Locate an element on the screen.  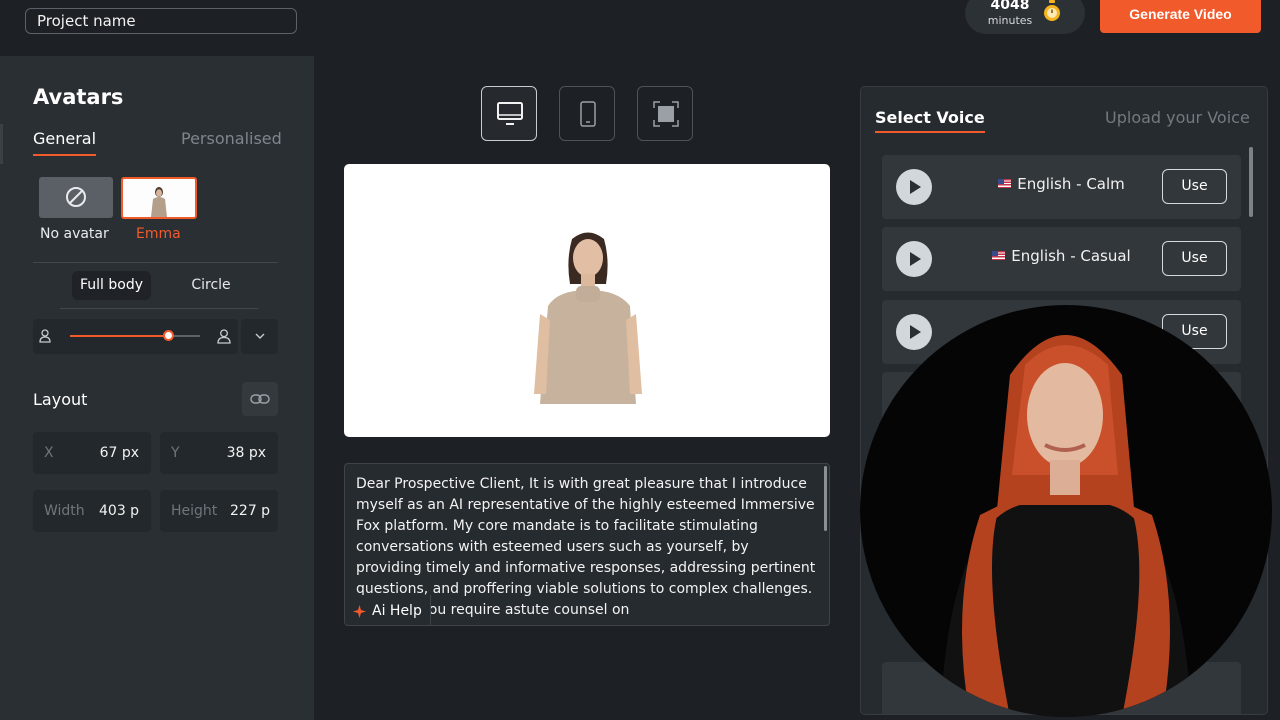
chevron-down-icon is located at coordinates (260, 336).